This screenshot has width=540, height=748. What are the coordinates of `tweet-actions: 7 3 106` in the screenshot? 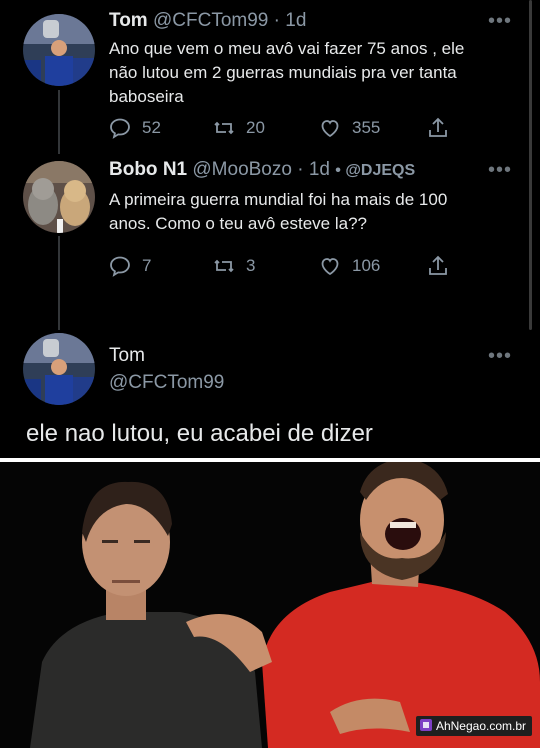 It's located at (283, 269).